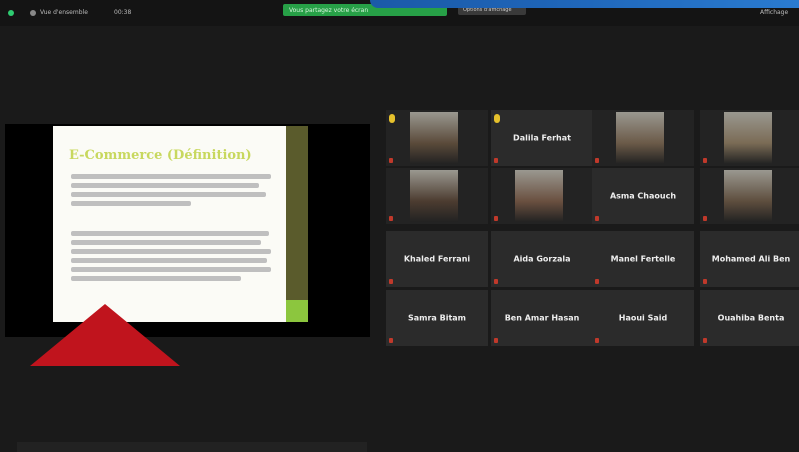 The image size is (799, 452). Describe the element at coordinates (160, 155) in the screenshot. I see `slide-title: E-Commerce (Définition)` at that location.